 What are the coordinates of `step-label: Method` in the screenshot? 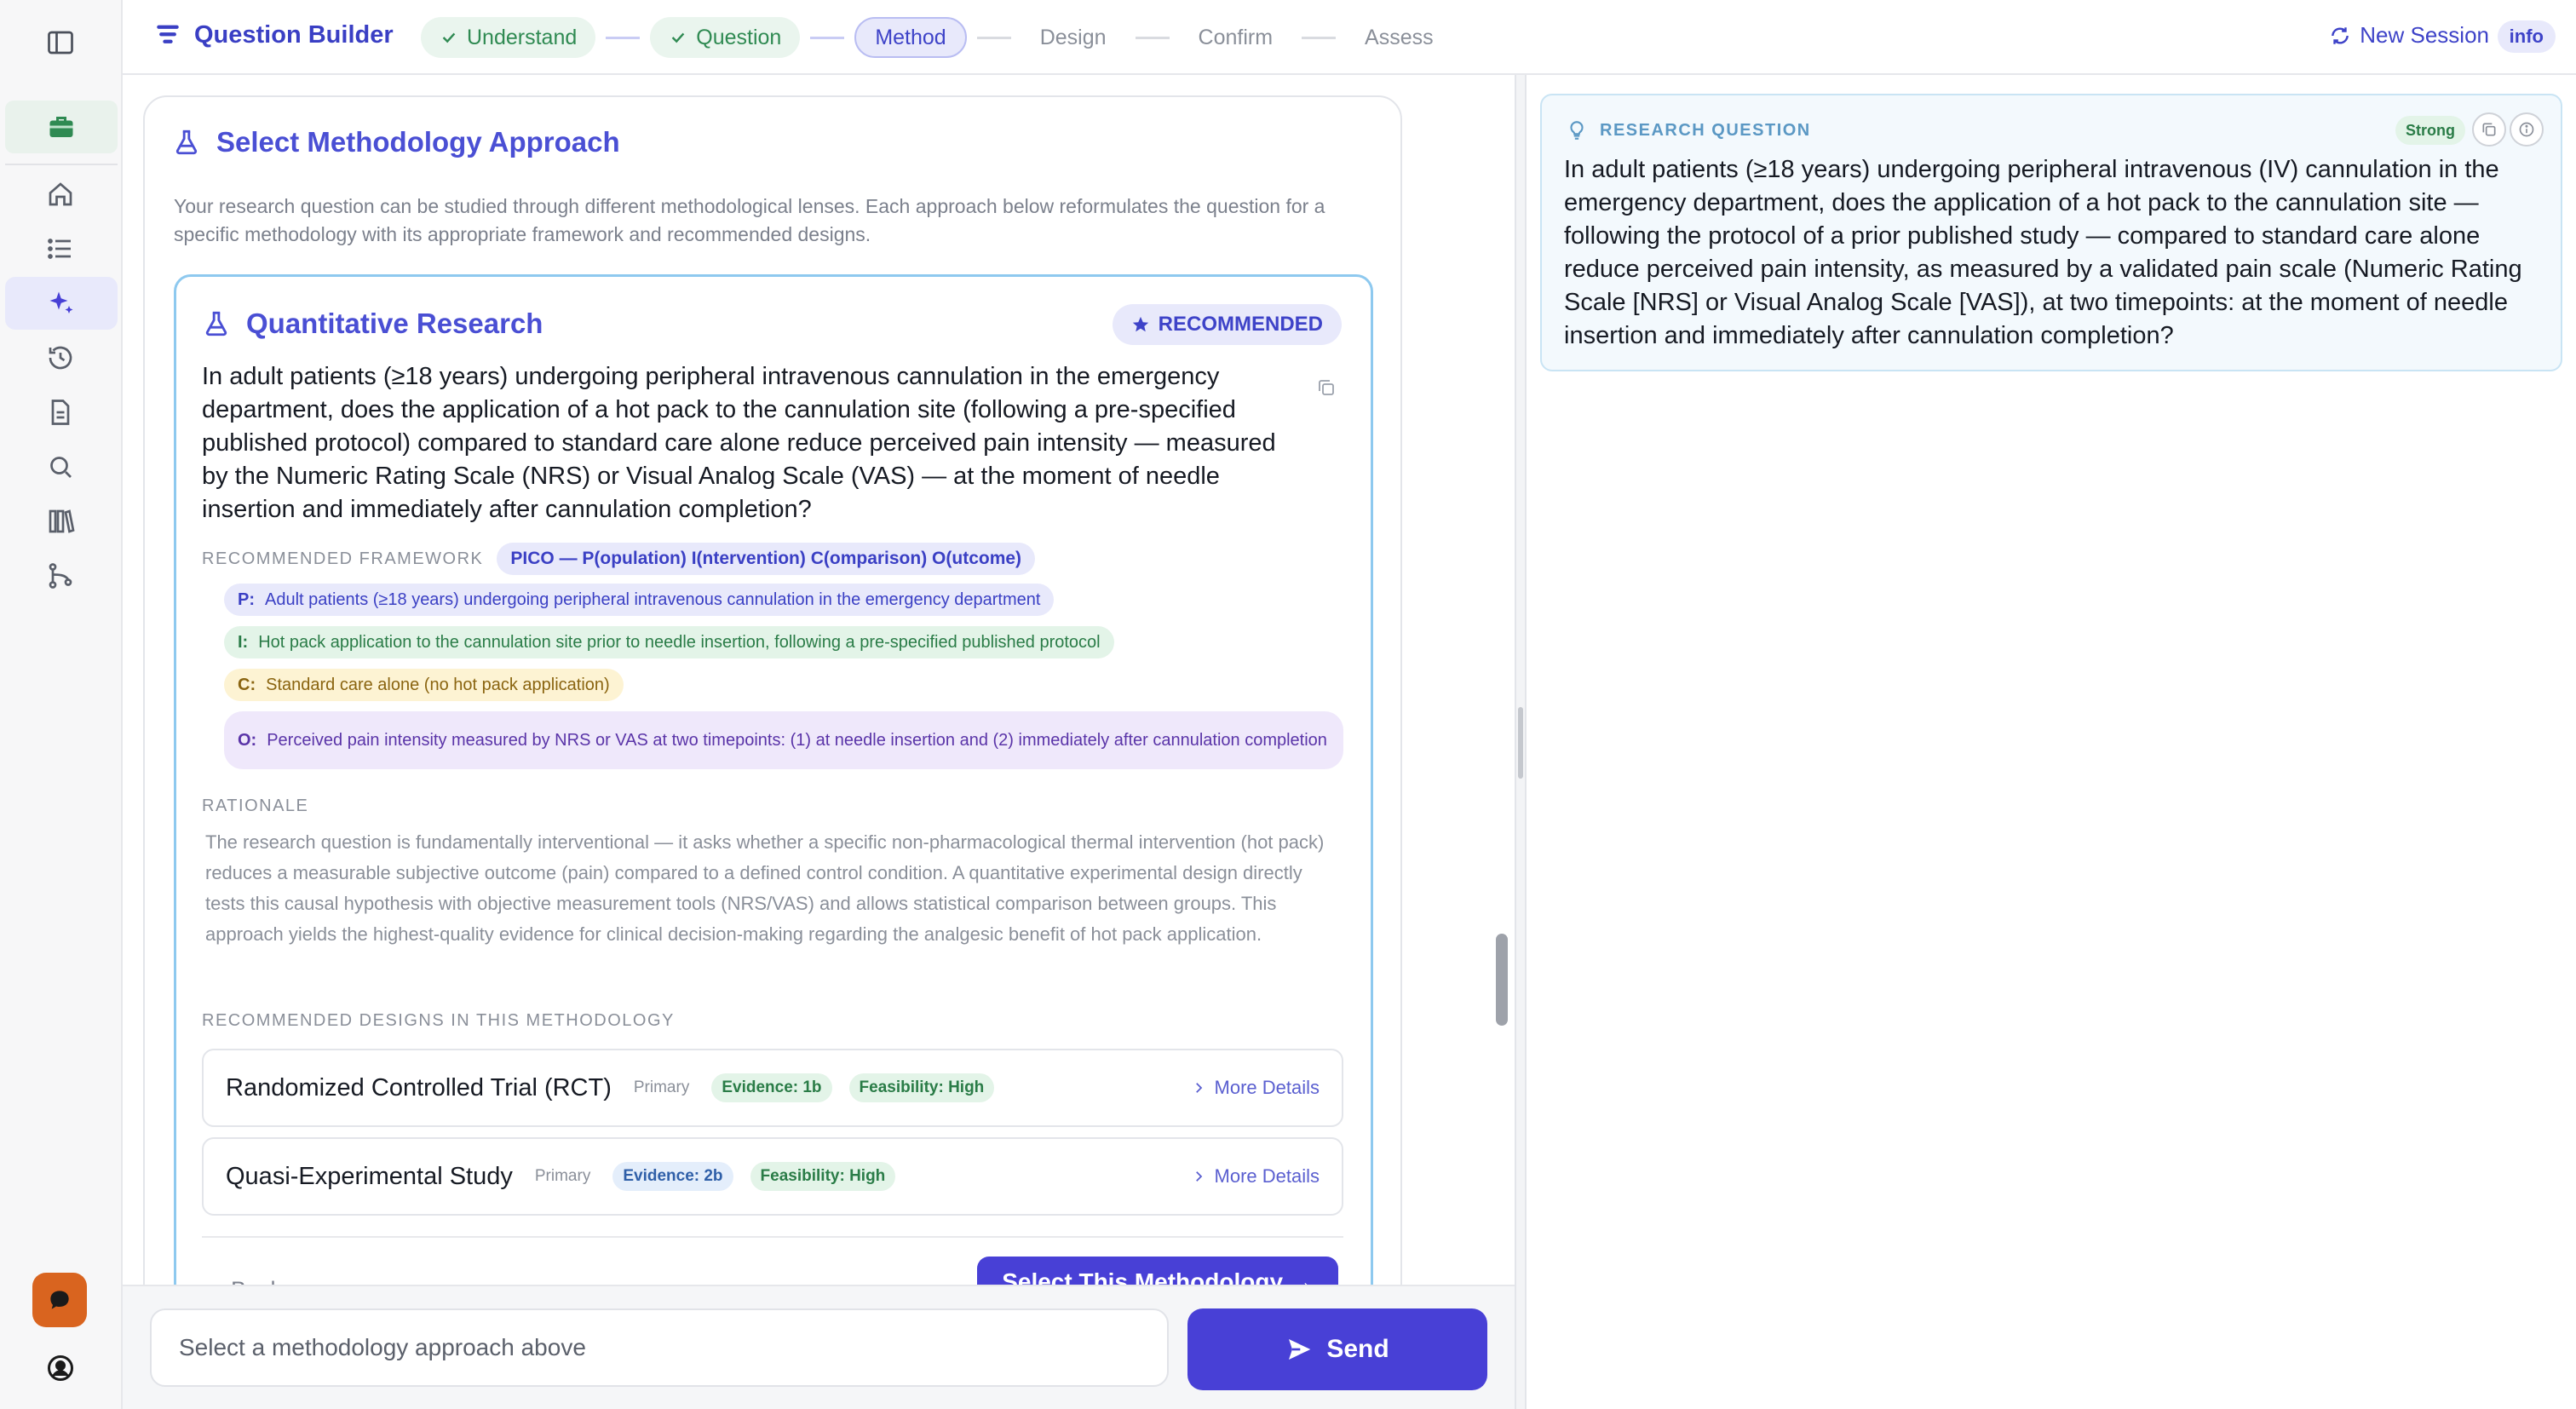 It's located at (911, 37).